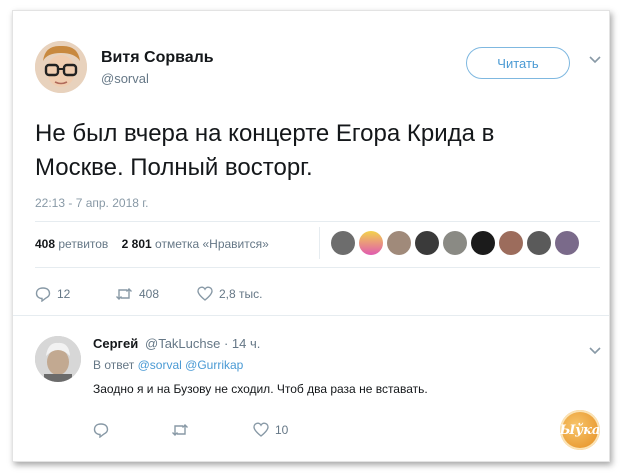  Describe the element at coordinates (212, 244) in the screenshot. I see `likes-label: отметка «Нравится»` at that location.